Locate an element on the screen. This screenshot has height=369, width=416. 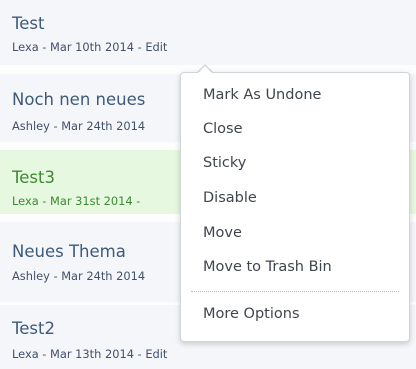
menu-item-sticky: Sticky is located at coordinates (224, 163).